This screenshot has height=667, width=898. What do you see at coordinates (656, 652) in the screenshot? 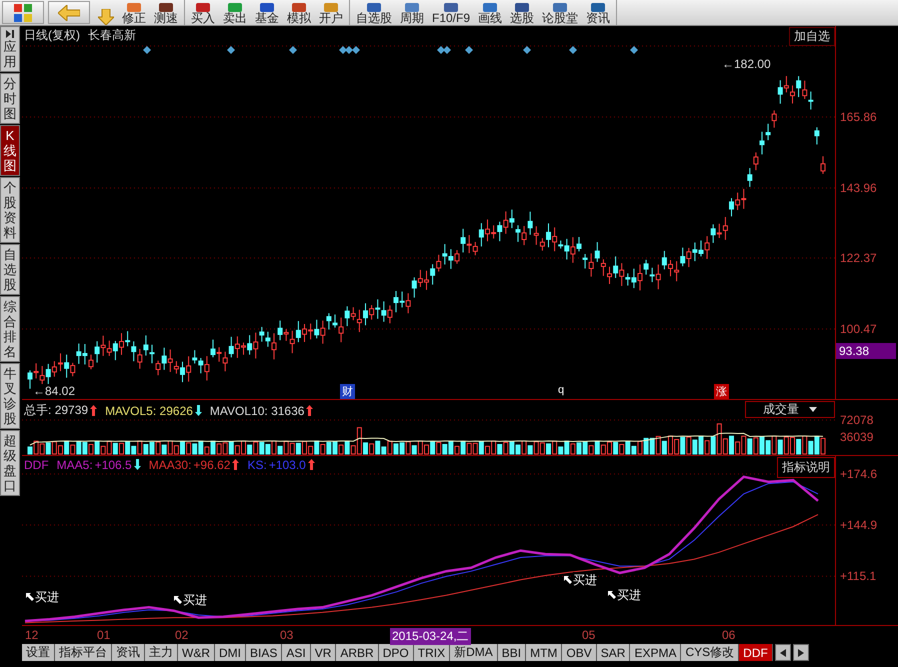
I see `indicator-tab: EXPMA` at bounding box center [656, 652].